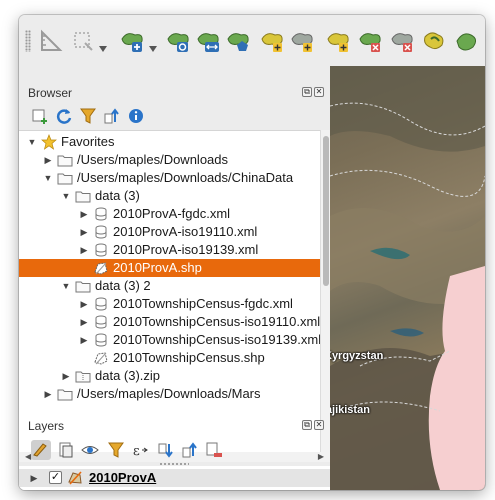 The image size is (495, 500). I want to click on layers-tree: ▶ ✓ 2010ProvA, so click(174, 478).